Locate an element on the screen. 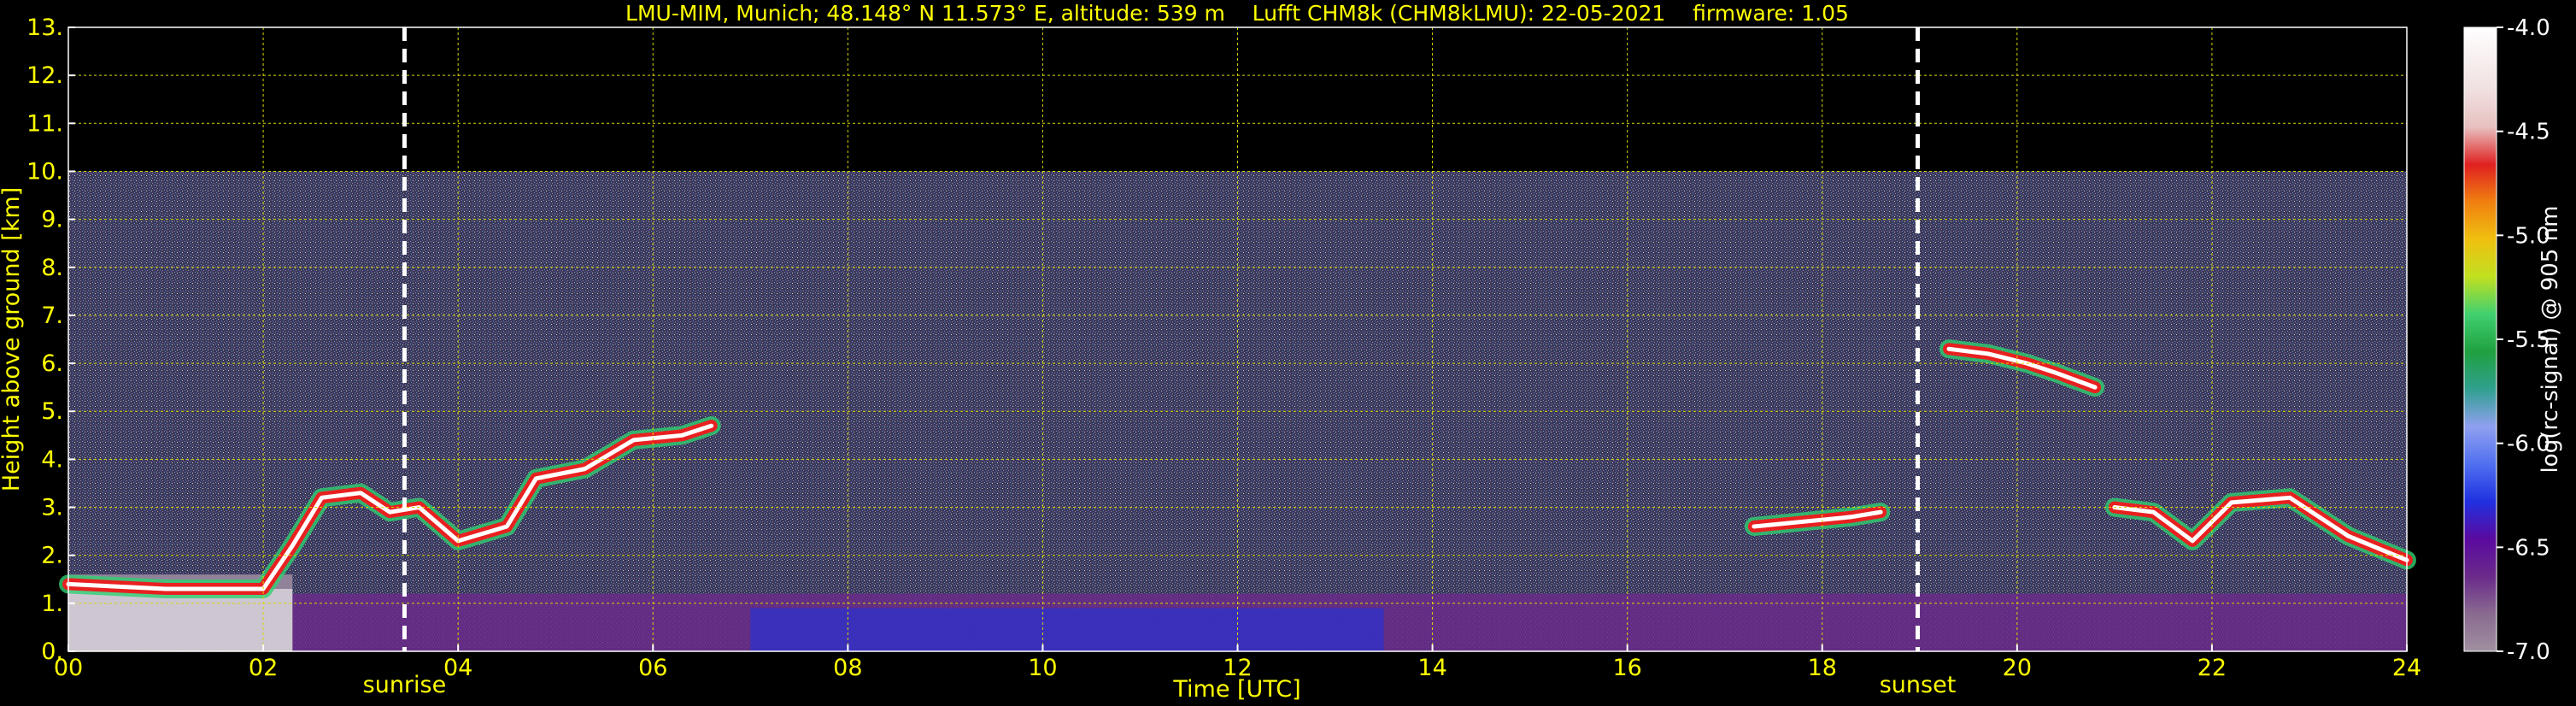 This screenshot has height=706, width=2576. x-tick-label: 06 is located at coordinates (652, 668).